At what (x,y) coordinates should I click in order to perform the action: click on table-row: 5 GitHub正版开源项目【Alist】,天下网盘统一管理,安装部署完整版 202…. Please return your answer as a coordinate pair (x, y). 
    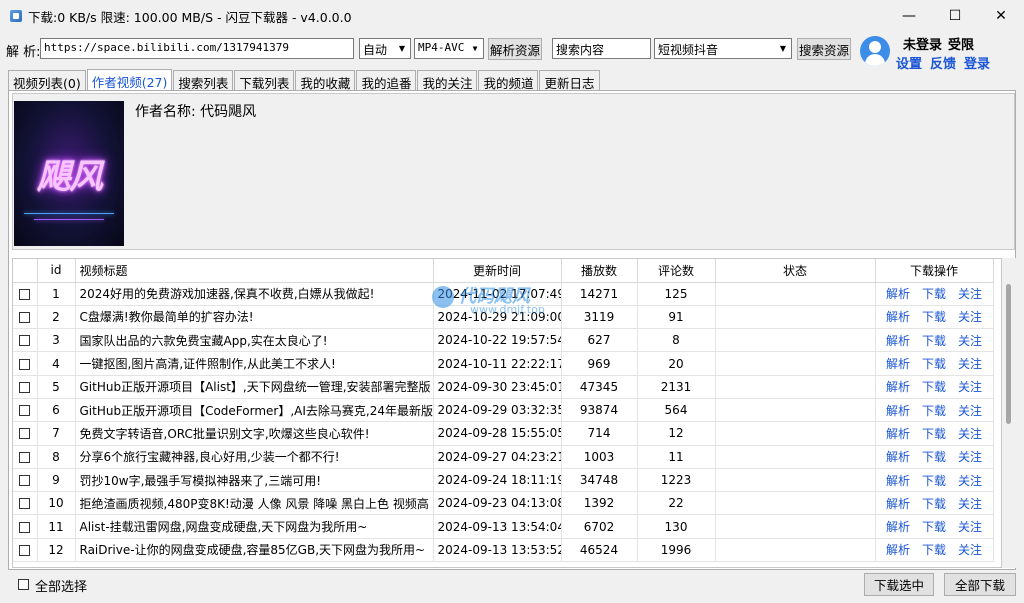
    Looking at the image, I should click on (503, 387).